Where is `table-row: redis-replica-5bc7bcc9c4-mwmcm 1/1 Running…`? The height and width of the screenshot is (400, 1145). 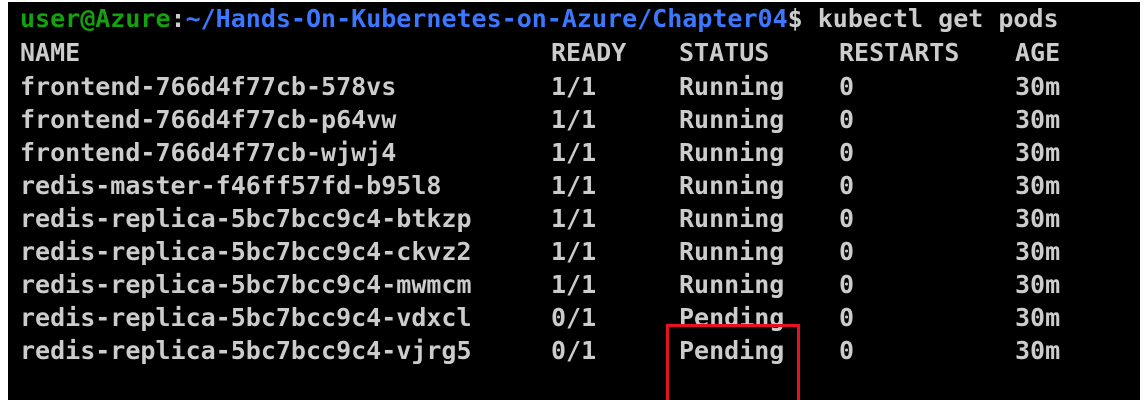
table-row: redis-replica-5bc7bcc9c4-mwmcm 1/1 Running… is located at coordinates (574, 285).